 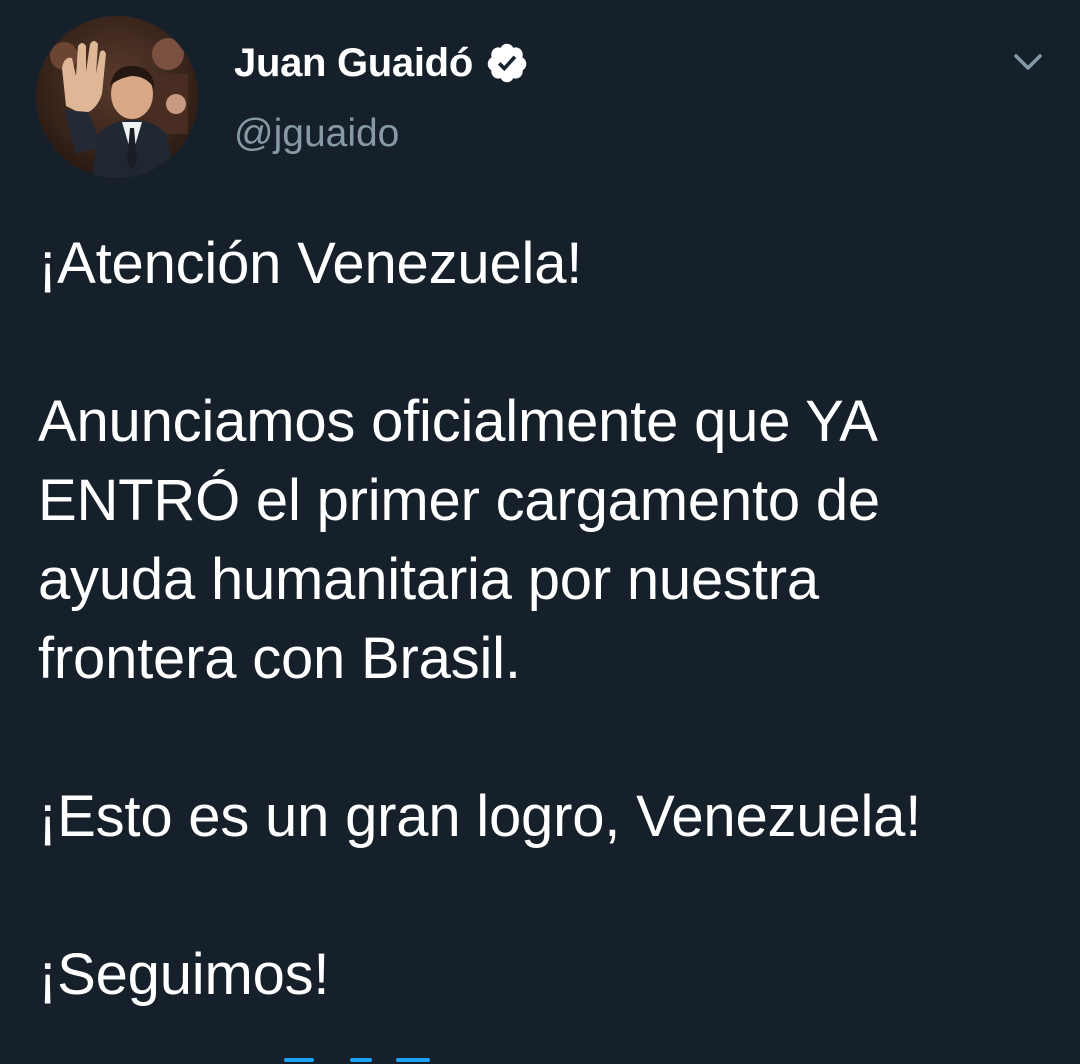 What do you see at coordinates (480, 816) in the screenshot?
I see `tweet-paragraph: ¡Esto es un gran logro, Venezuela!` at bounding box center [480, 816].